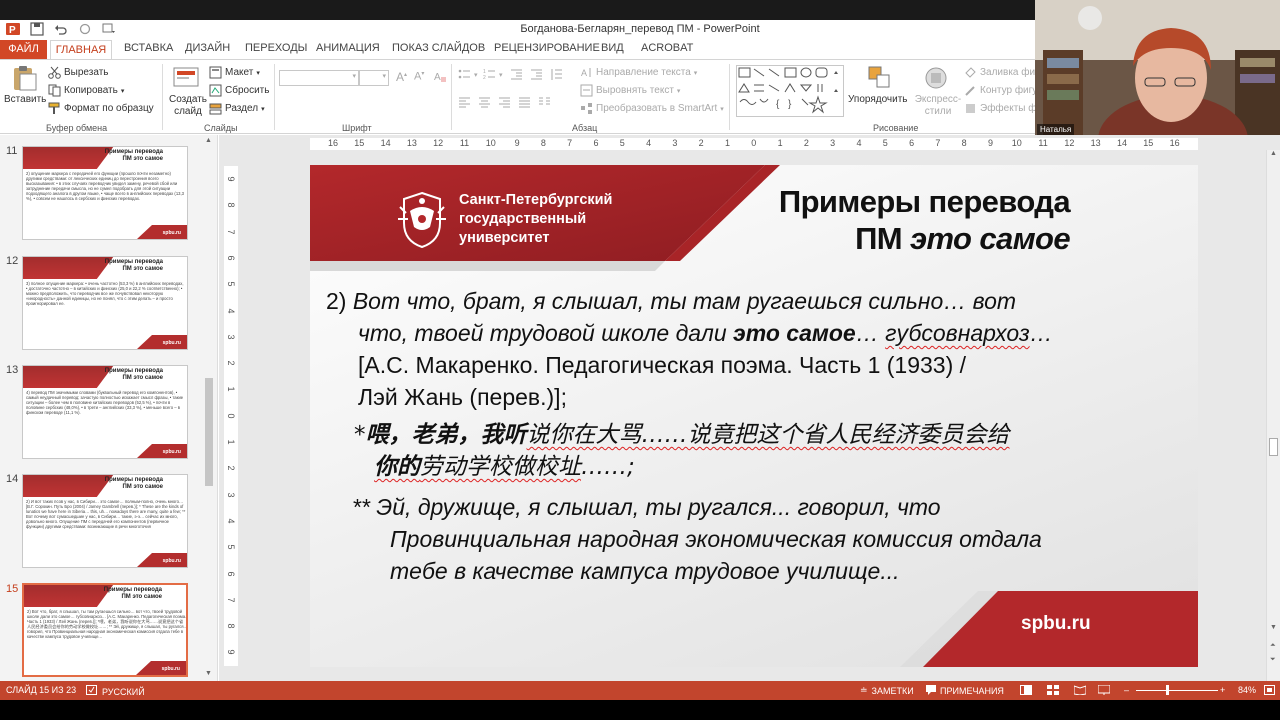 The image size is (1280, 720). What do you see at coordinates (880, 78) in the screenshot?
I see `arrange-icon` at bounding box center [880, 78].